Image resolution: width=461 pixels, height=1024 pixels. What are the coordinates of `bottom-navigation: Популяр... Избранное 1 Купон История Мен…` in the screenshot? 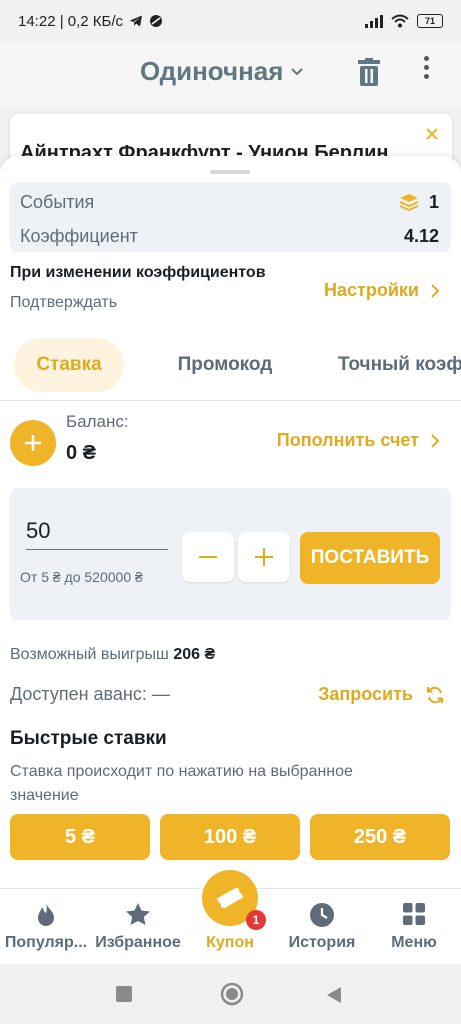 It's located at (230, 917).